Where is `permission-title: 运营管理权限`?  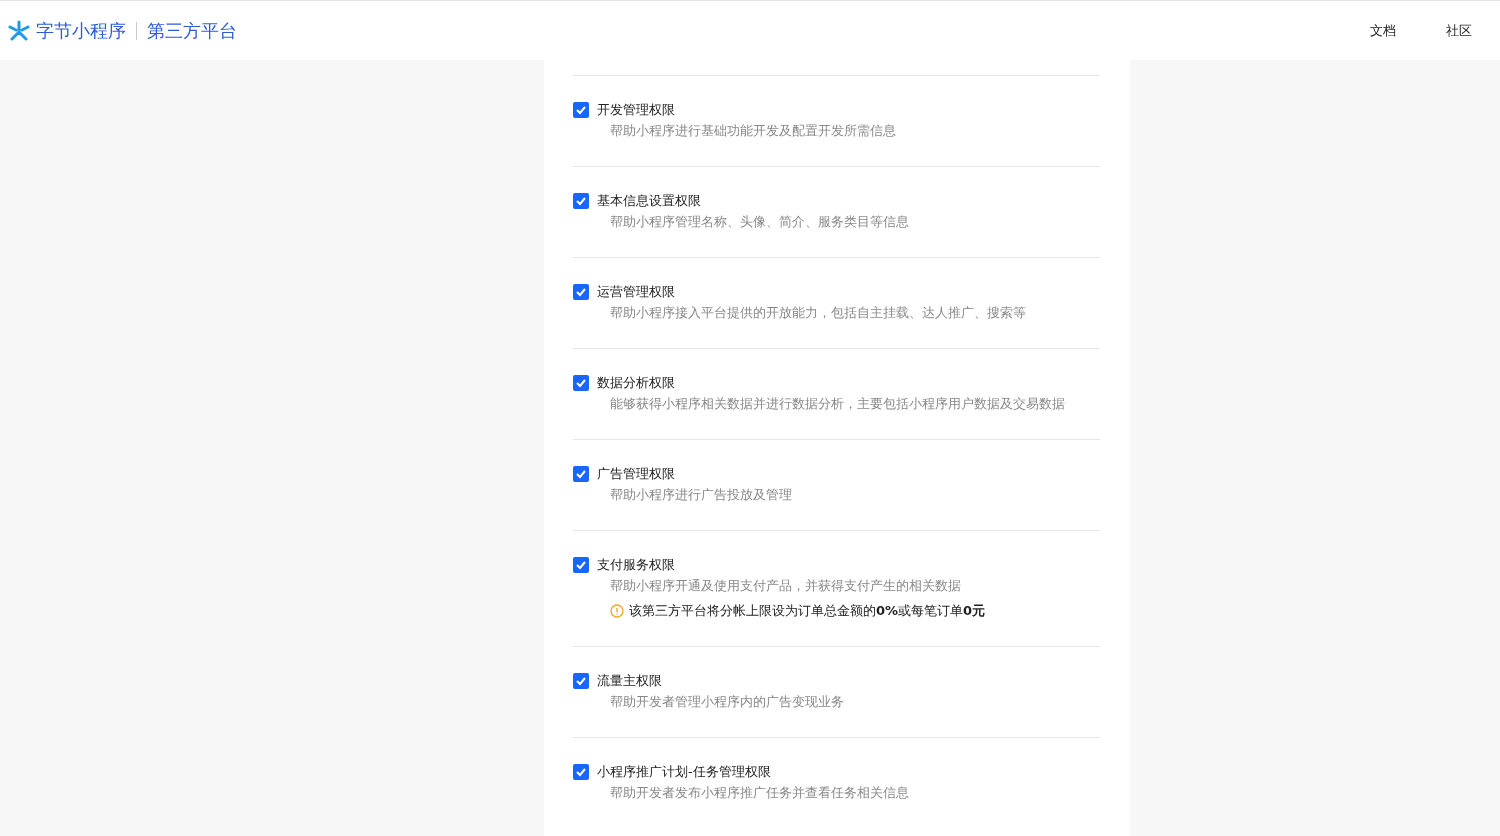 permission-title: 运营管理权限 is located at coordinates (636, 292).